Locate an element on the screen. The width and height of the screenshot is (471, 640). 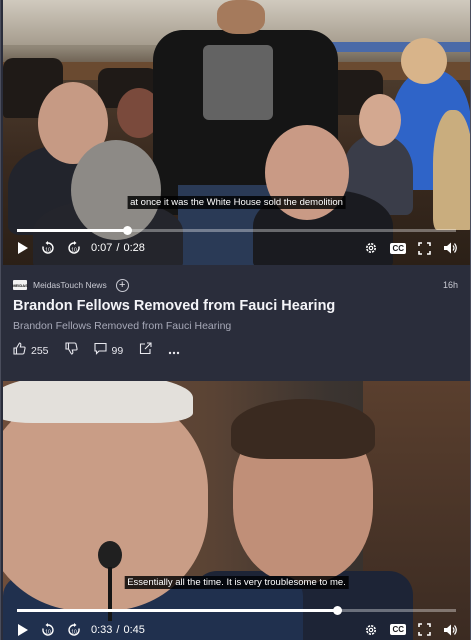
more-icon is located at coordinates (174, 351).